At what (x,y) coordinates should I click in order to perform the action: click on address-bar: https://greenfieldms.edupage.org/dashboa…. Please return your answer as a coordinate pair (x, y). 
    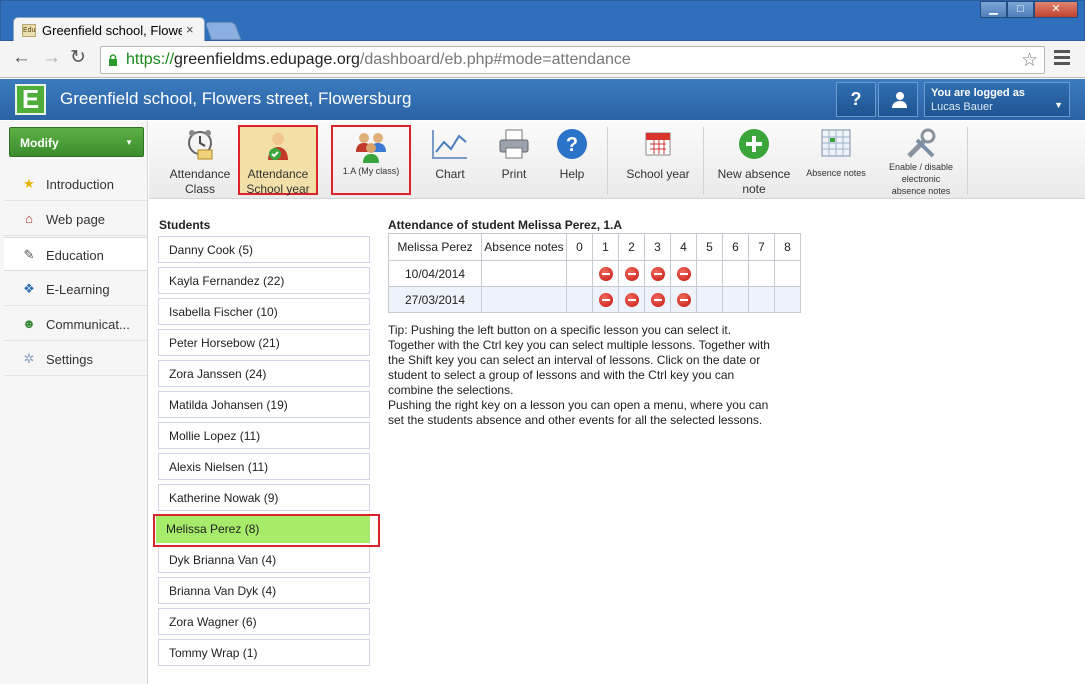
    Looking at the image, I should click on (572, 60).